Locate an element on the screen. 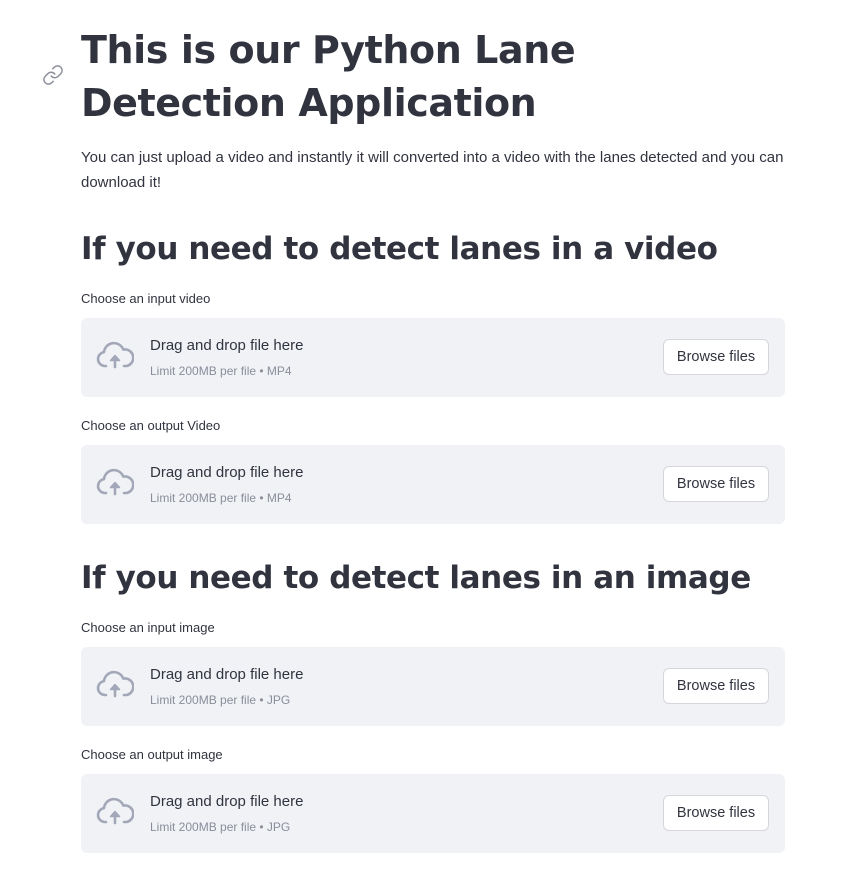 The height and width of the screenshot is (884, 860). image-section-heading: If you need to detect lanes in an image is located at coordinates (416, 578).